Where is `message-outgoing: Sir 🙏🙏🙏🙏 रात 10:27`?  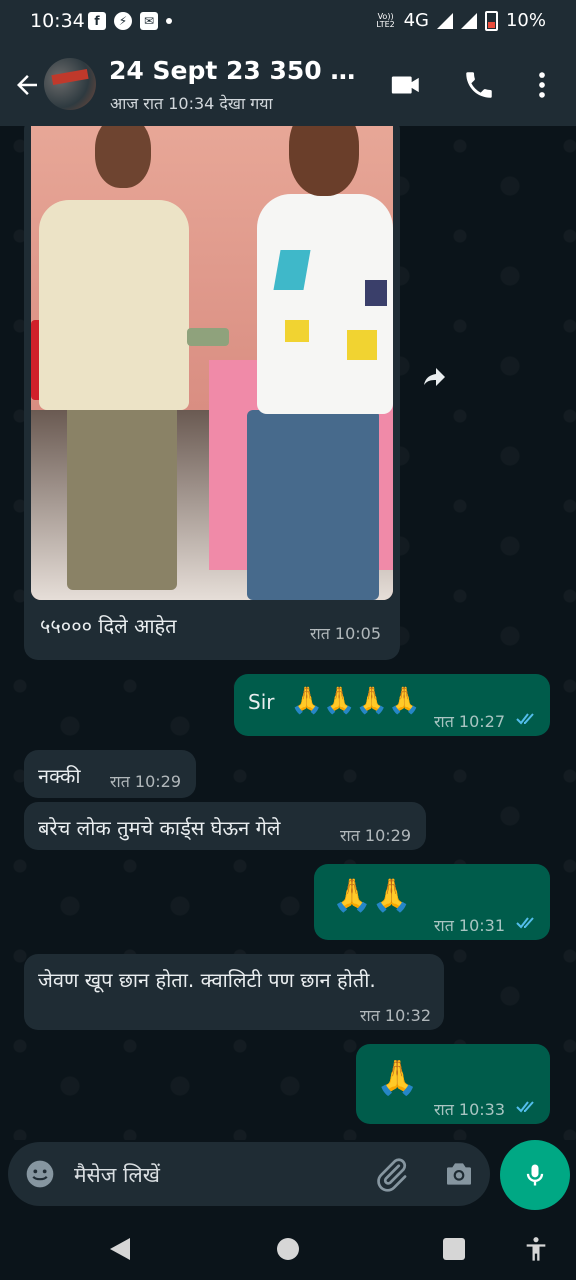
message-outgoing: Sir 🙏🙏🙏🙏 रात 10:27 is located at coordinates (392, 705).